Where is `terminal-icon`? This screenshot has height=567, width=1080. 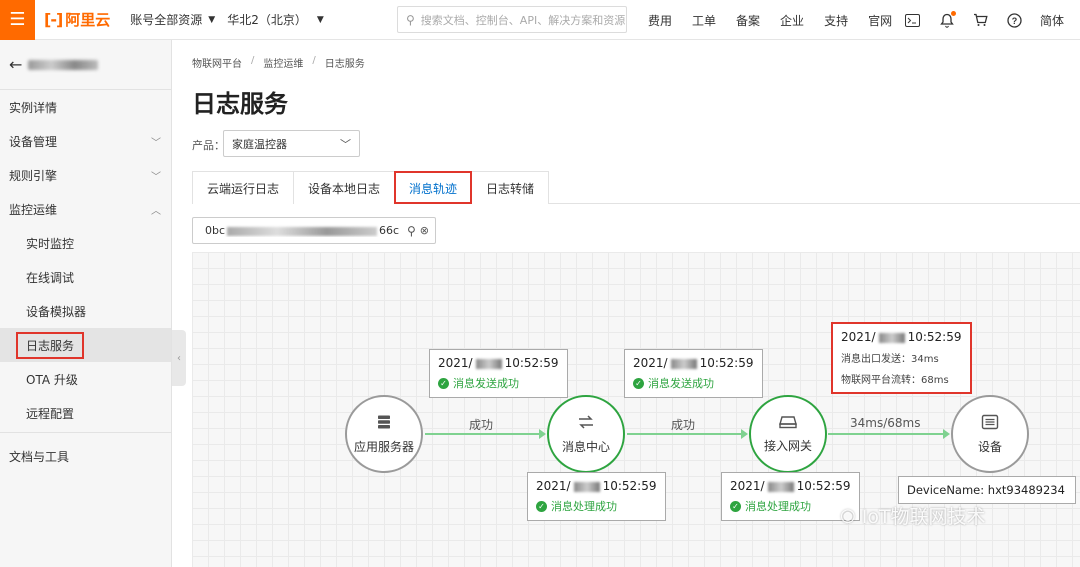
terminal-icon is located at coordinates (912, 20).